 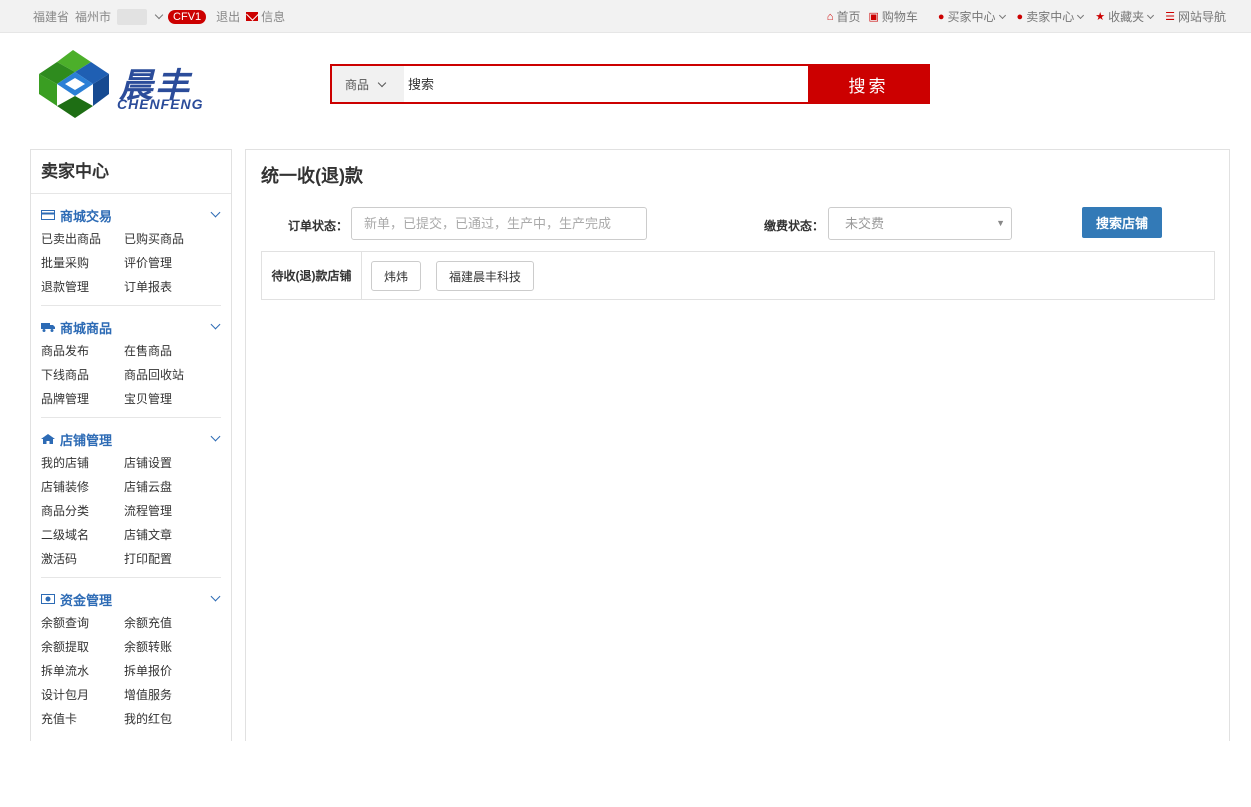 What do you see at coordinates (82, 375) in the screenshot?
I see `sidebar-link: 下线商品` at bounding box center [82, 375].